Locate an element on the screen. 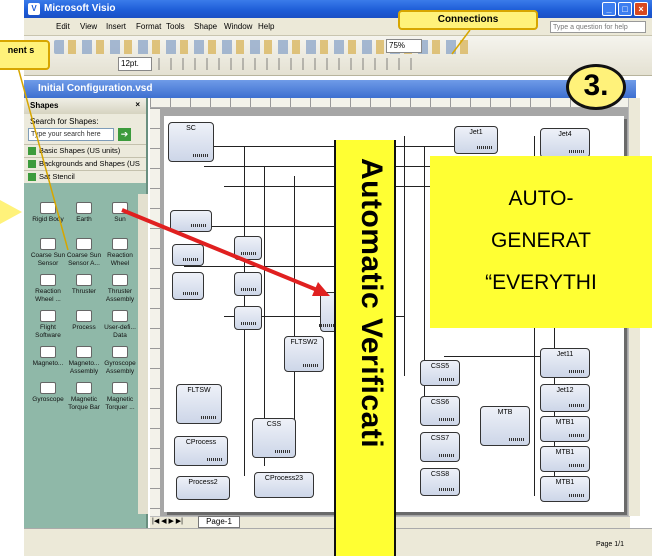  left-arrow-shape is located at coordinates (11, 212).